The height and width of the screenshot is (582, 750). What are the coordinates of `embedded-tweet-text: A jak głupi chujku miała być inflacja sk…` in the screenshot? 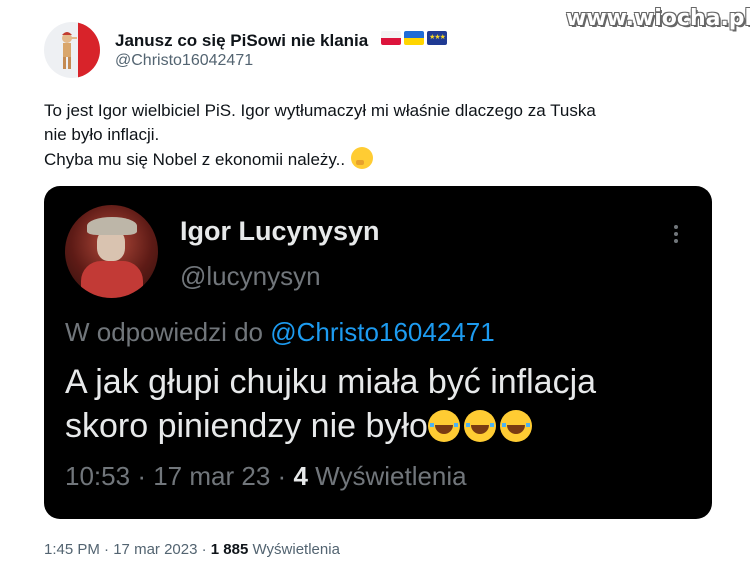 It's located at (330, 404).